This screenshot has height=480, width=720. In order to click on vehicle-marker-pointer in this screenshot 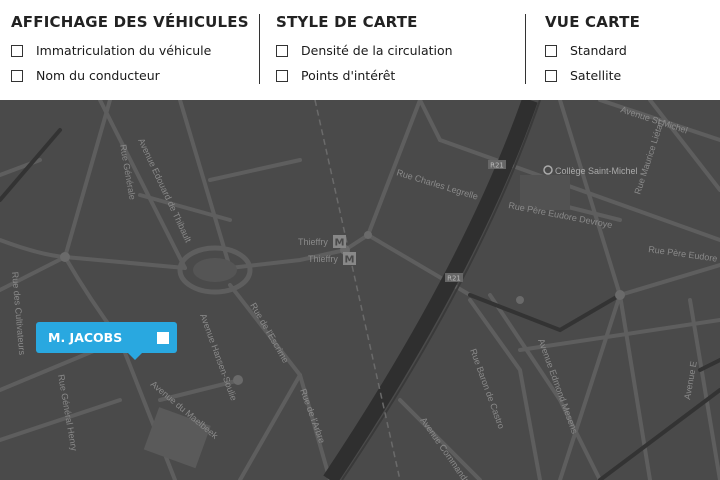, I will do `click(135, 356)`.